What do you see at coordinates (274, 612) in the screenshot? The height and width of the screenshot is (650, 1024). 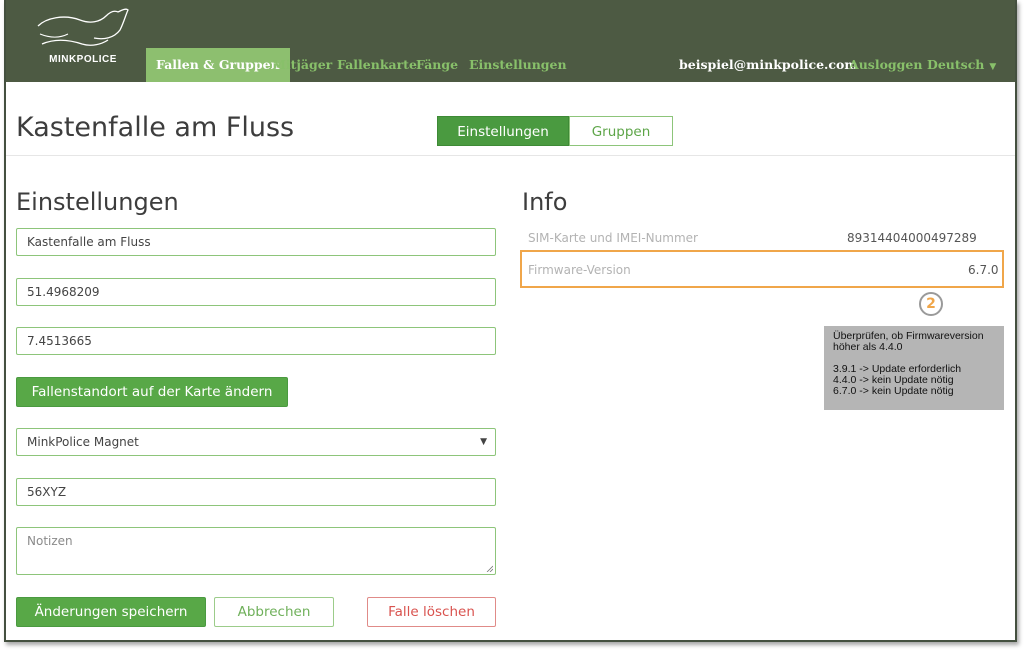 I see `cancel-button: Abbrechen` at bounding box center [274, 612].